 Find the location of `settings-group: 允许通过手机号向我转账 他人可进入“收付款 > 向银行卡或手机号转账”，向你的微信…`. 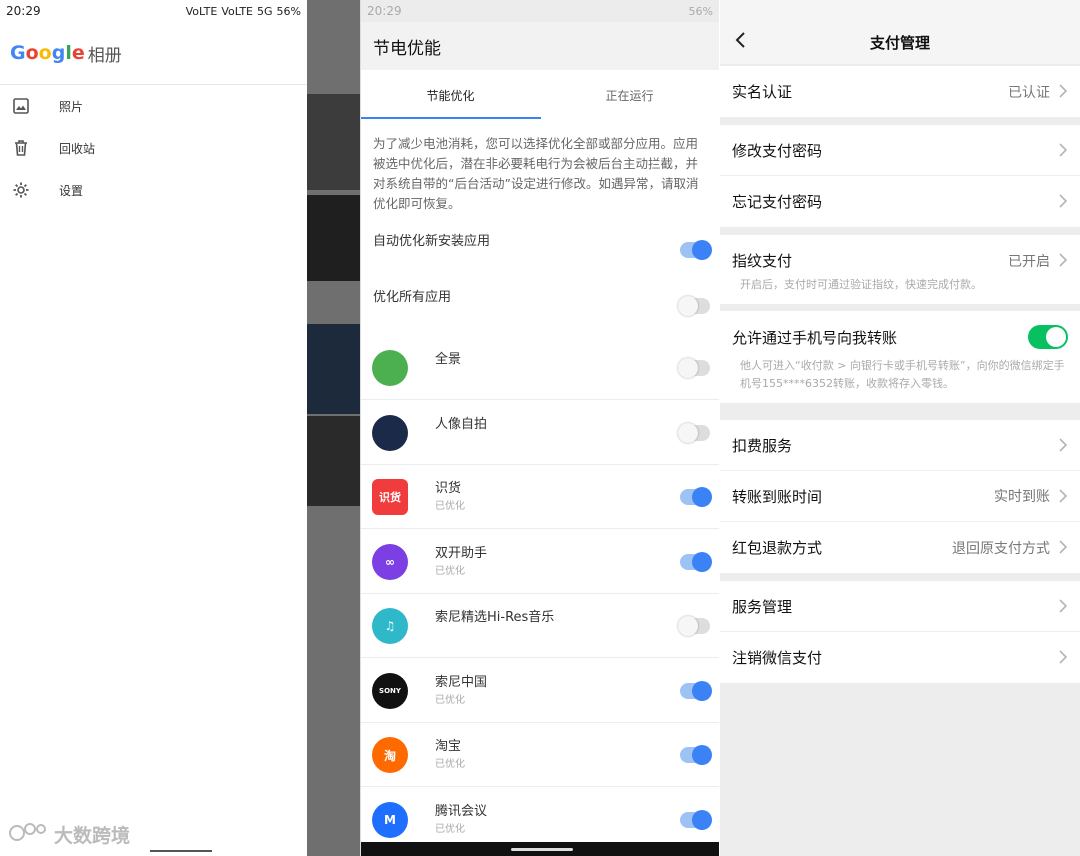

settings-group: 允许通过手机号向我转账 他人可进入“收付款 > 向银行卡或手机号转账”，向你的微信… is located at coordinates (900, 357).